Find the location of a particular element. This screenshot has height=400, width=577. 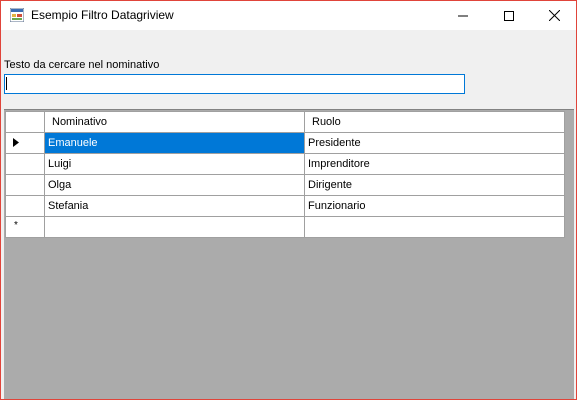

table-row: Luigi Imprenditore is located at coordinates (285, 164).